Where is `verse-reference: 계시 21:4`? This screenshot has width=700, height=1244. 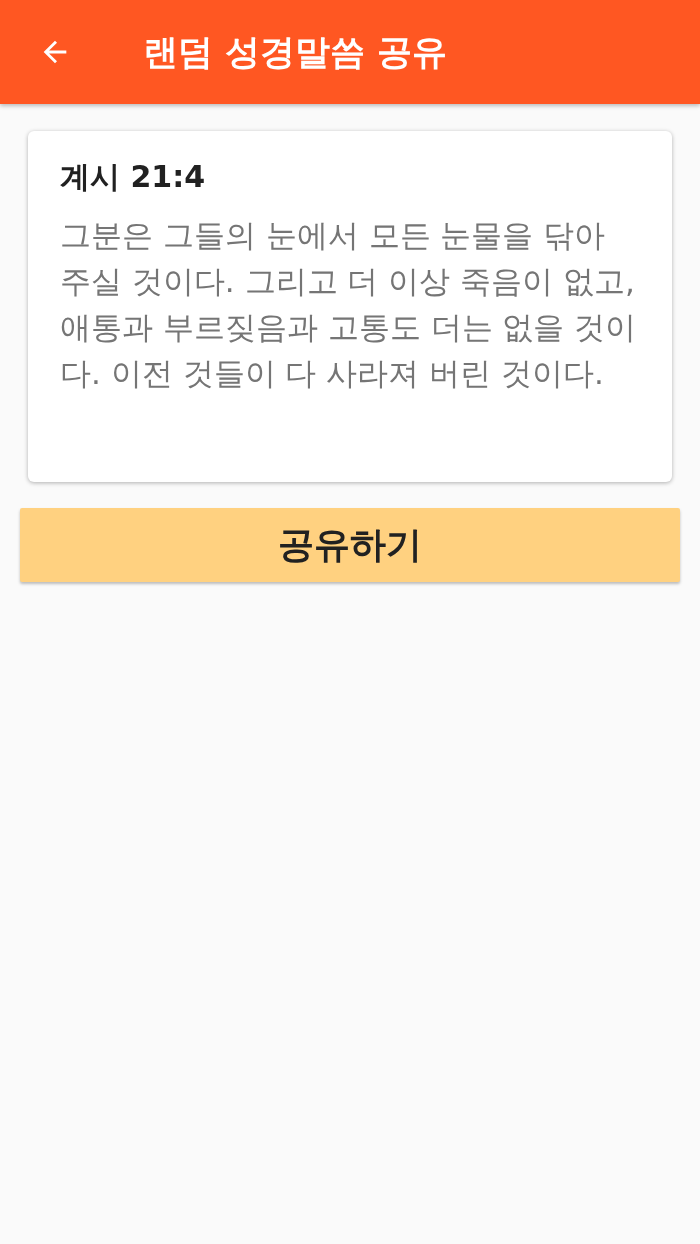
verse-reference: 계시 21:4 is located at coordinates (133, 177).